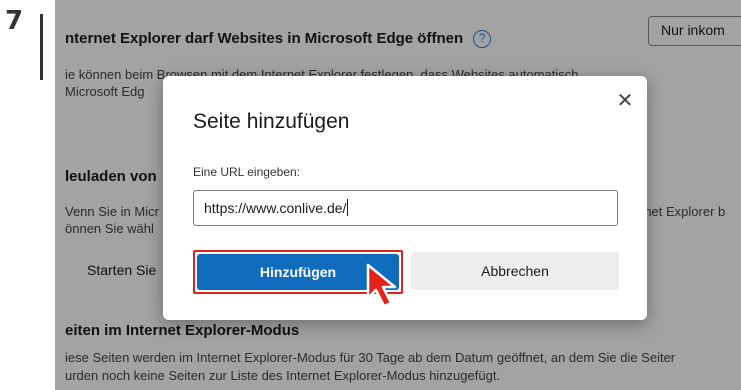 This screenshot has width=741, height=390. I want to click on cancel-button: Abbrechen, so click(515, 271).